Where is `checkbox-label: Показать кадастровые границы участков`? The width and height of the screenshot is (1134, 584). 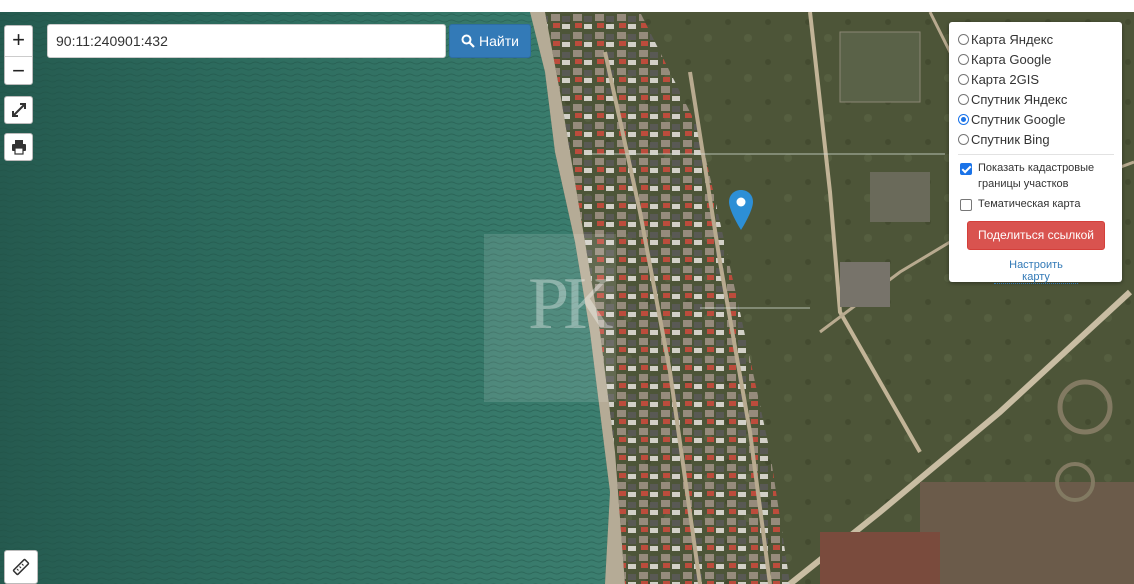
checkbox-label: Показать кадастровые границы участков is located at coordinates (1036, 176).